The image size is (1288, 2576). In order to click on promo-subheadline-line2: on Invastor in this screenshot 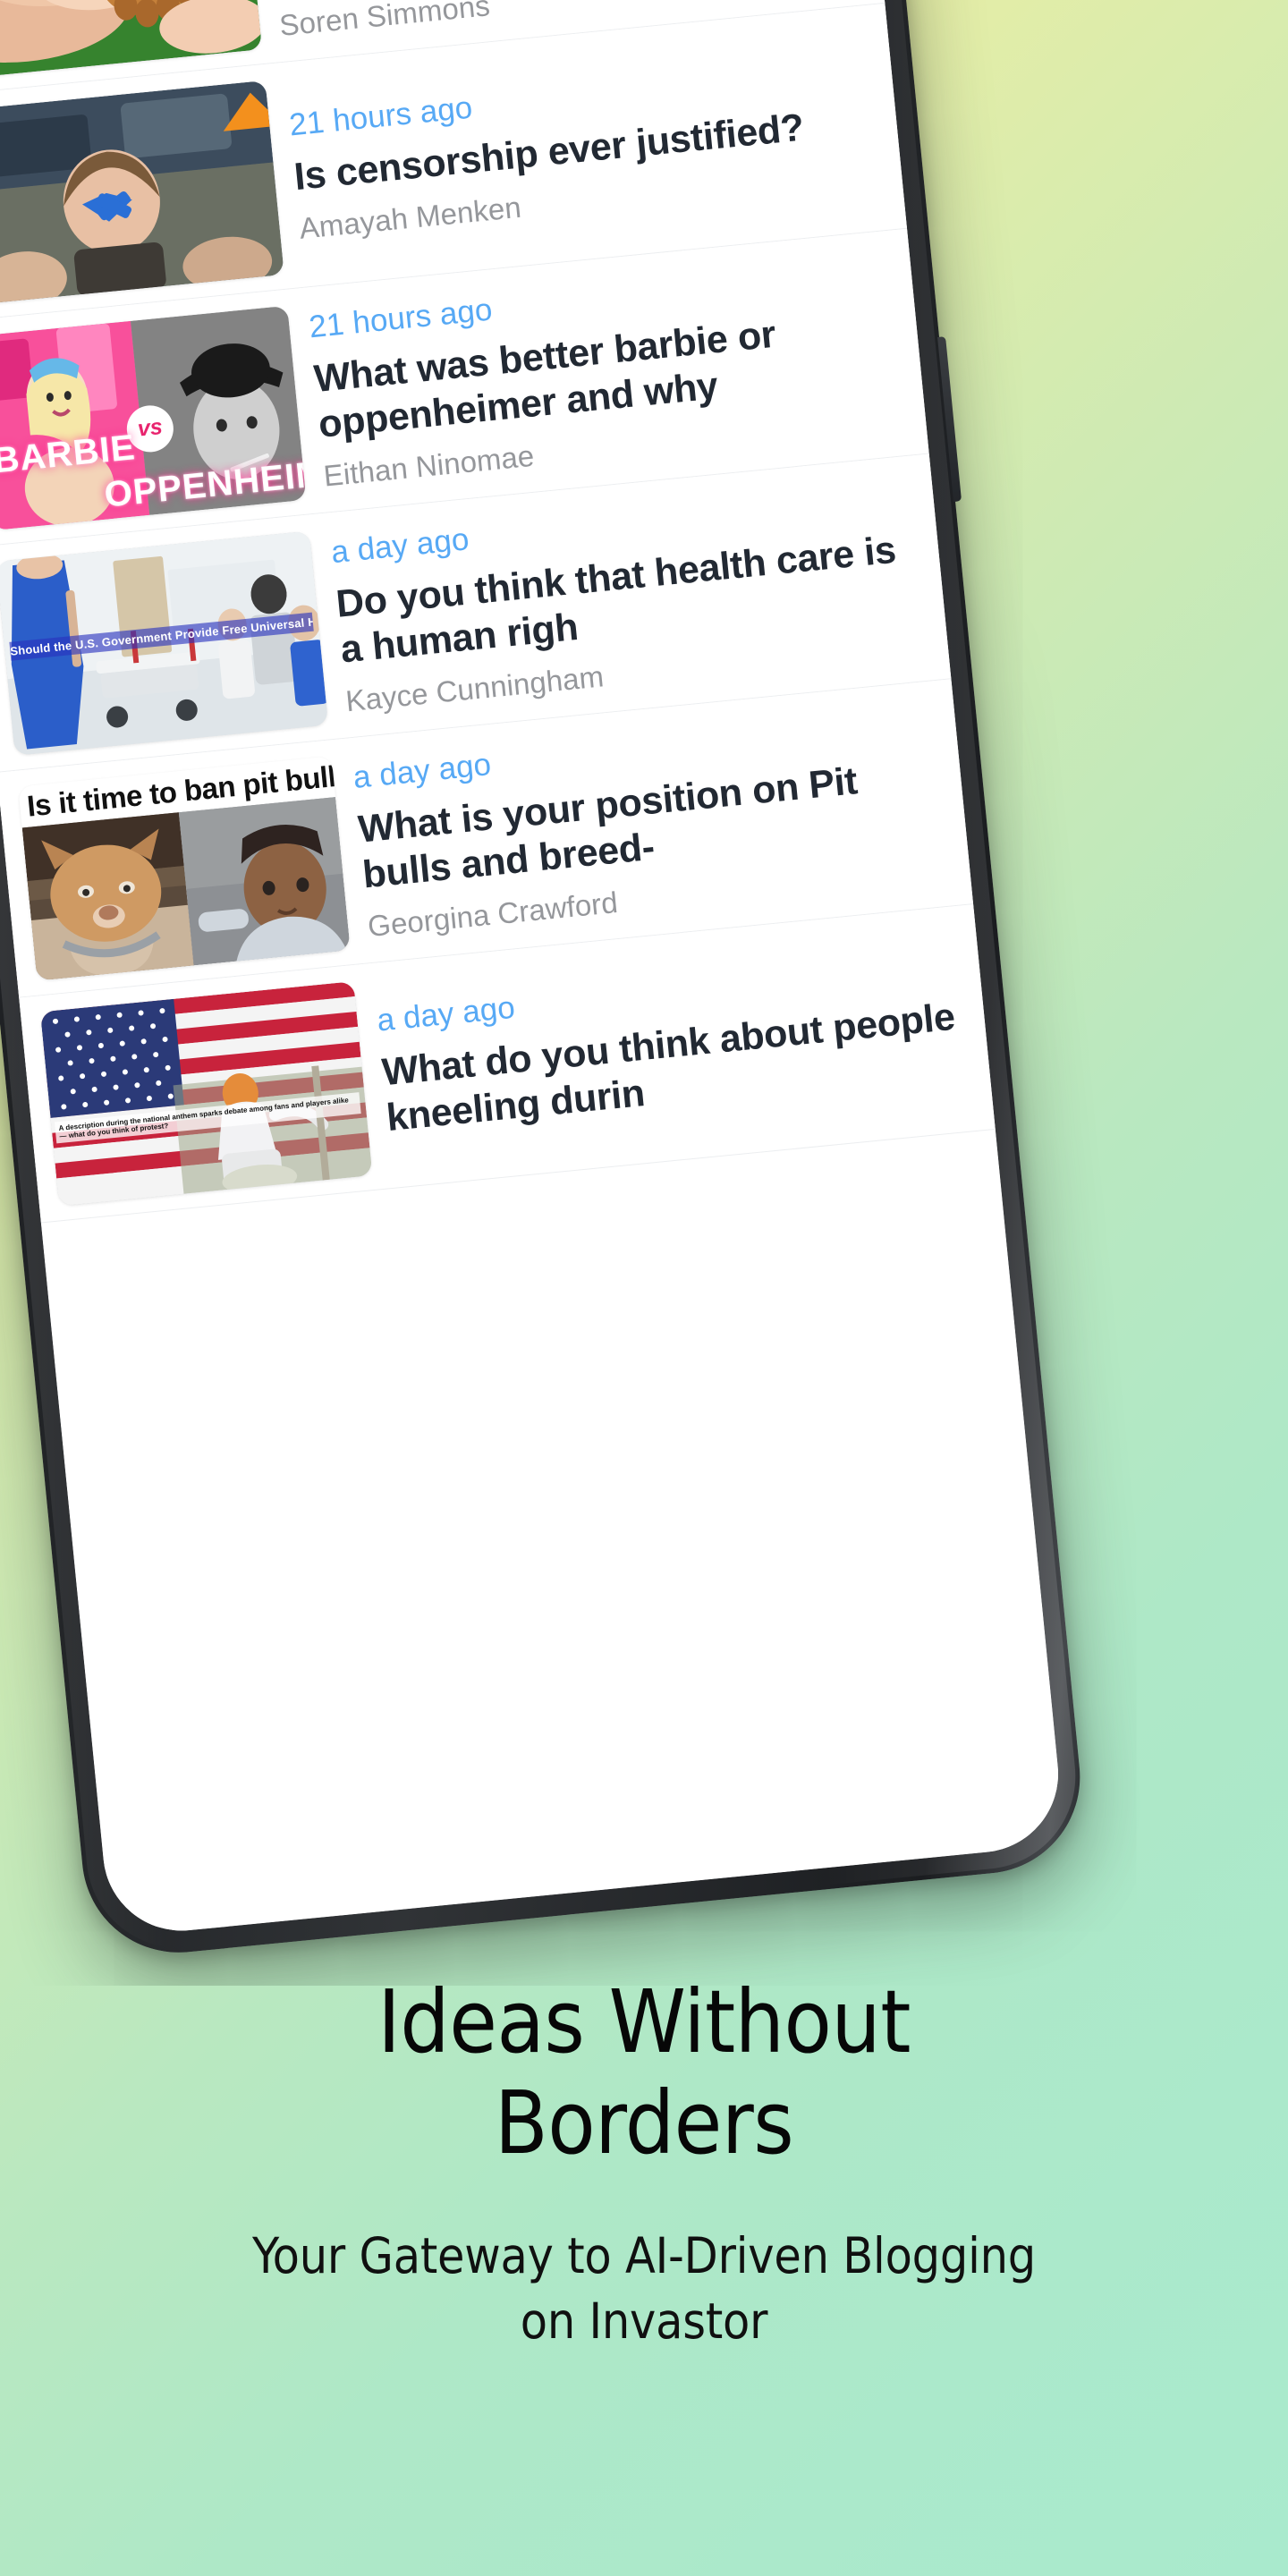, I will do `click(644, 2321)`.